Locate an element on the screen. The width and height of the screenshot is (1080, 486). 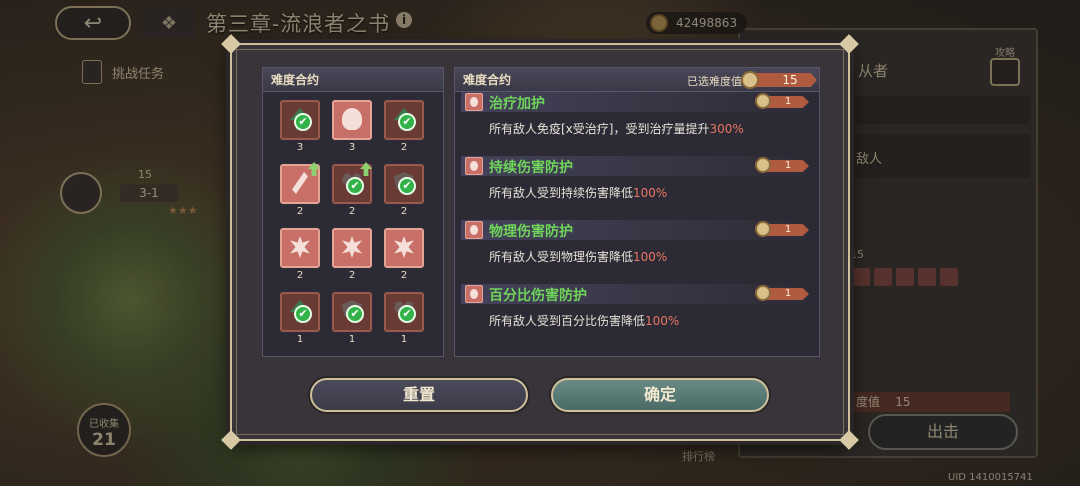
person-icon is located at coordinates (352, 119).